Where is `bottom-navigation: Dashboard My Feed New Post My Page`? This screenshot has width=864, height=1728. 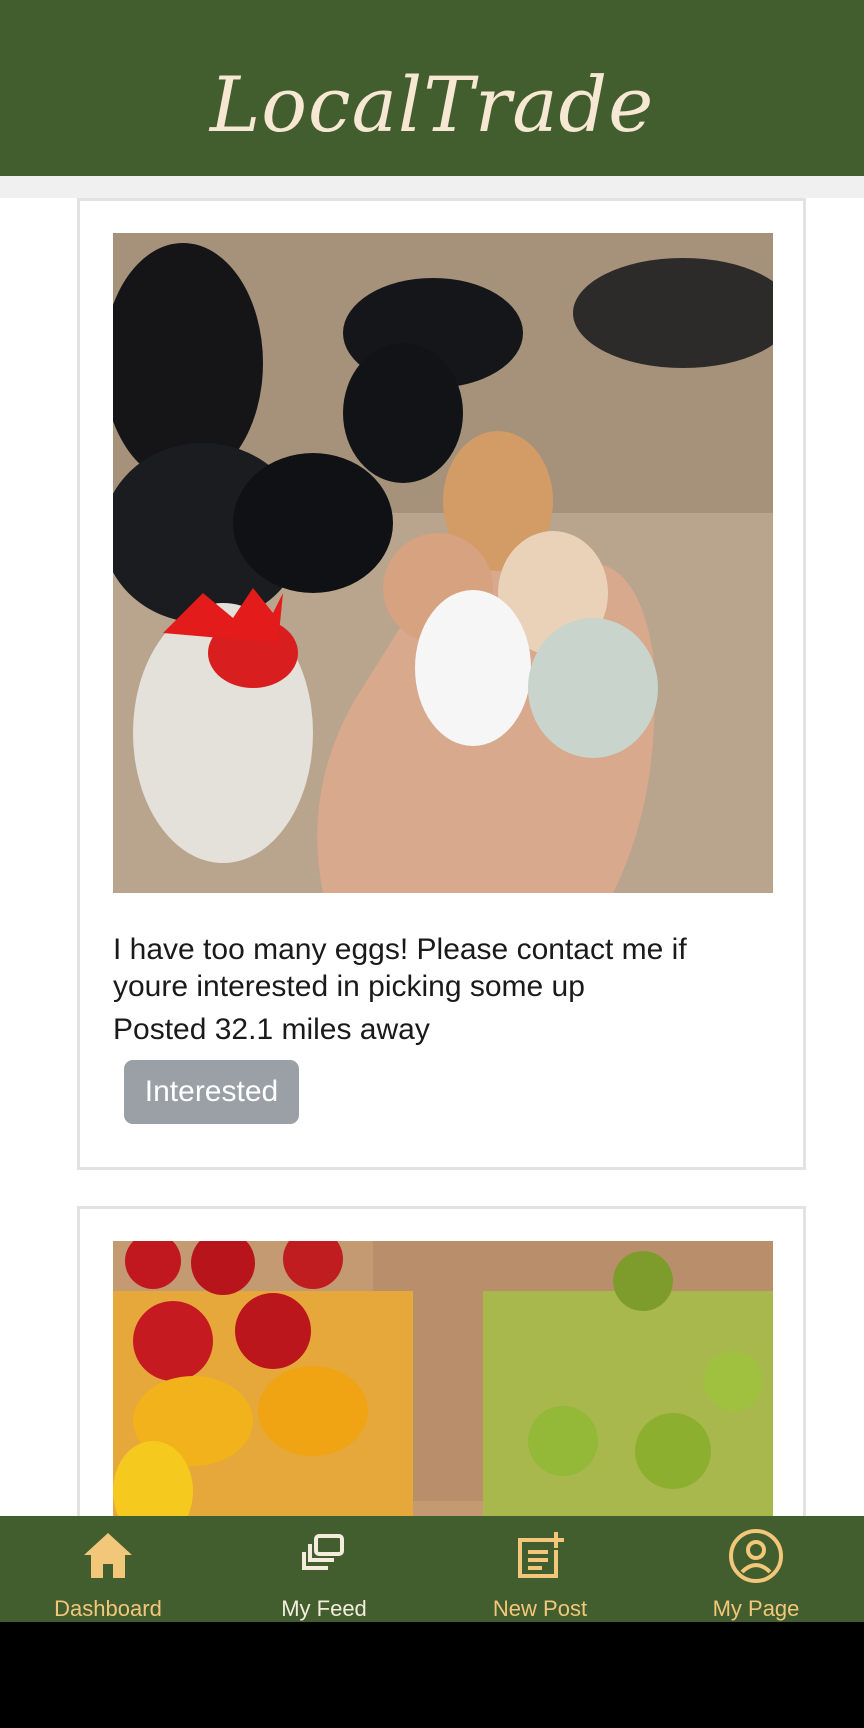 bottom-navigation: Dashboard My Feed New Post My Page is located at coordinates (432, 1569).